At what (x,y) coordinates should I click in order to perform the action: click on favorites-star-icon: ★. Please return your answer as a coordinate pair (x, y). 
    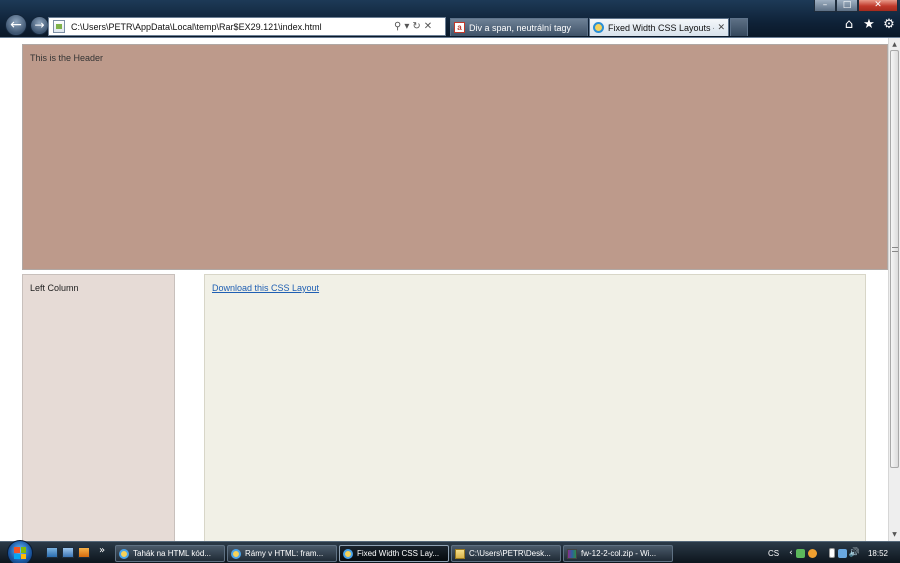
    Looking at the image, I should click on (869, 25).